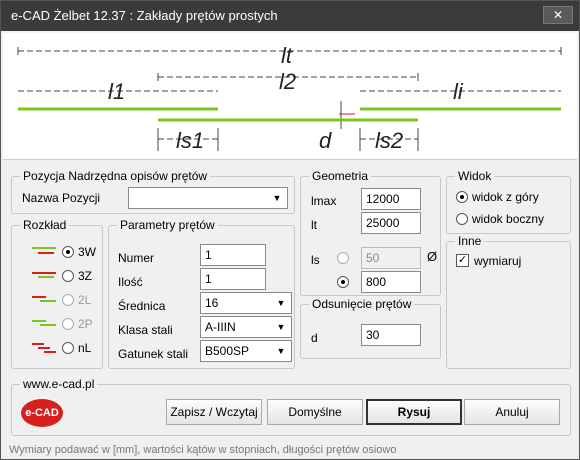  I want to click on layout-3w-label: 3W, so click(87, 252).